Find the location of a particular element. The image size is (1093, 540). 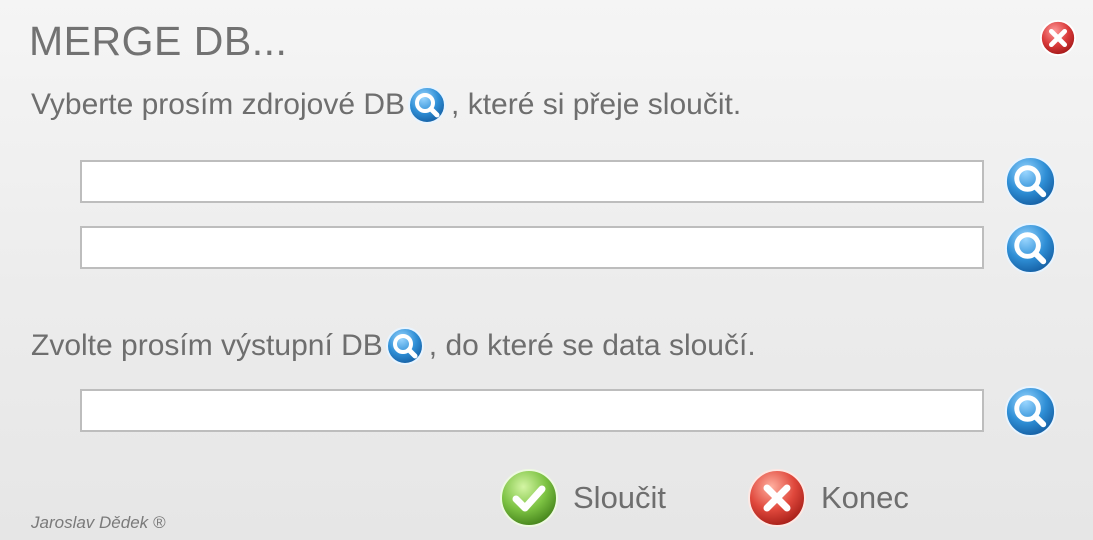

browse-source-1-button is located at coordinates (1030, 181).